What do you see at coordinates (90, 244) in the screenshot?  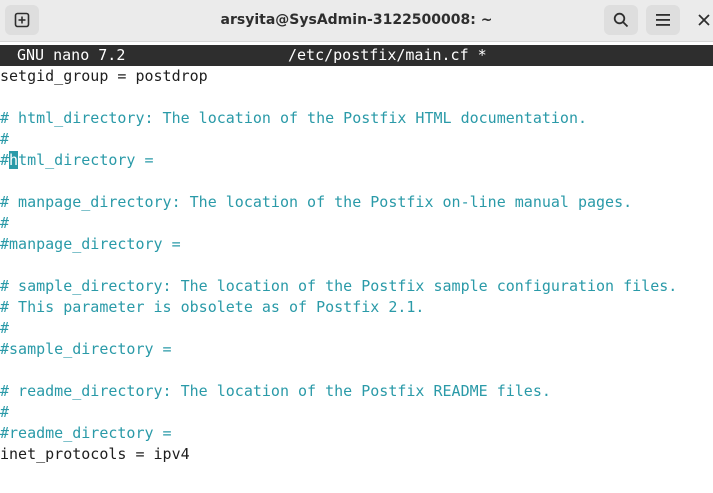 I see `editor-line: #manpage_directory =` at bounding box center [90, 244].